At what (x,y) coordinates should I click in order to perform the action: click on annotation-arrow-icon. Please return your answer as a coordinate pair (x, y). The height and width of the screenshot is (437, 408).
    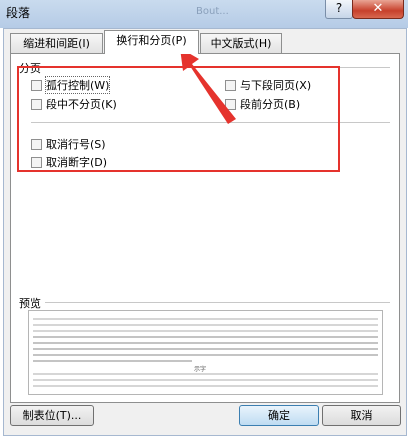
    Looking at the image, I should click on (208, 86).